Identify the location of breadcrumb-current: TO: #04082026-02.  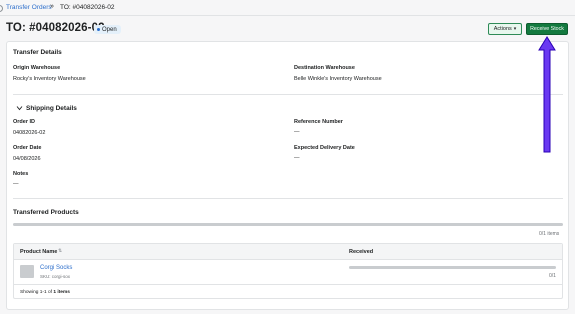
(87, 7).